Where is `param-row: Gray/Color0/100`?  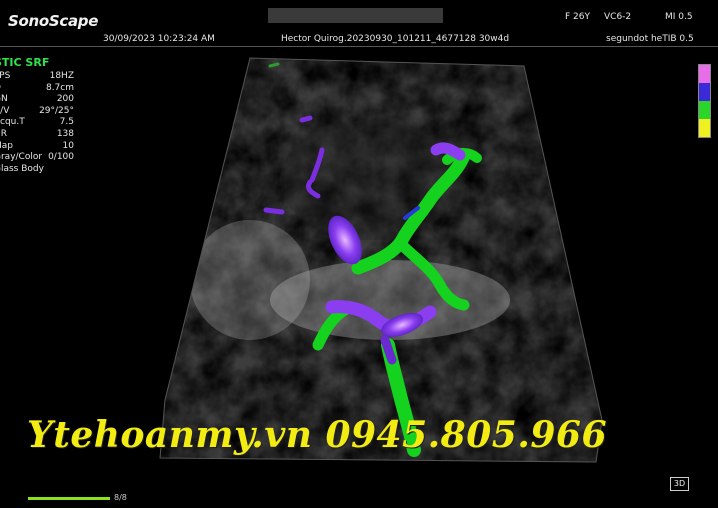 param-row: Gray/Color0/100 is located at coordinates (37, 157).